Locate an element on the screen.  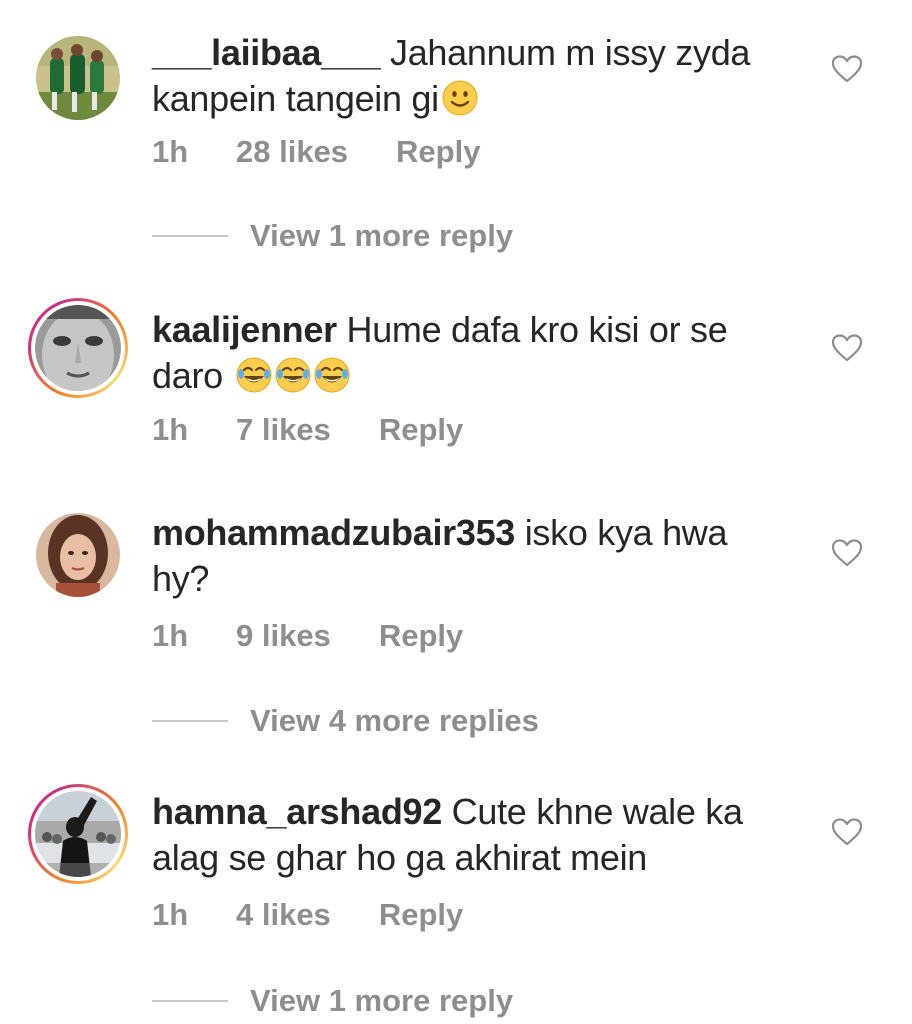
woman-in-black-avatar-image is located at coordinates (78, 834).